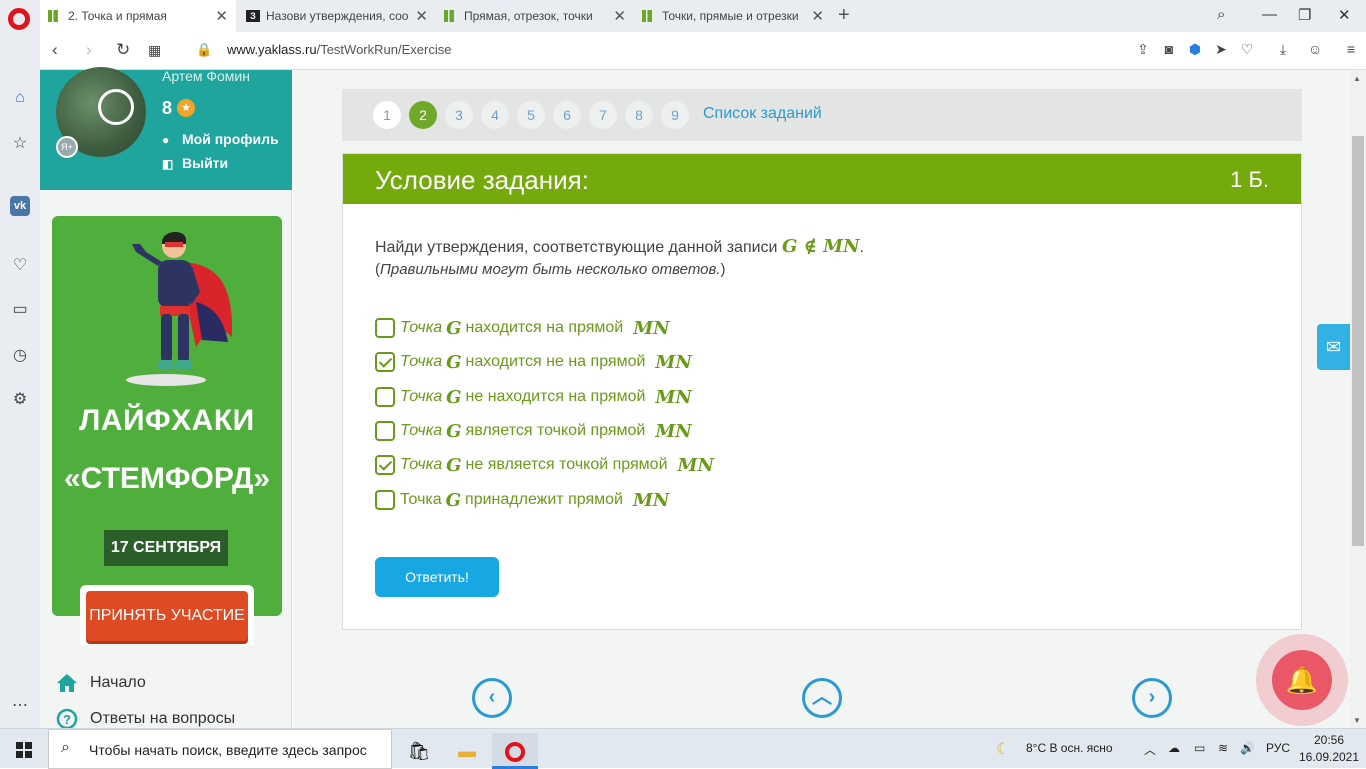 This screenshot has height=769, width=1366. Describe the element at coordinates (1351, 49) in the screenshot. I see `settings-menu-icon: ≡` at that location.